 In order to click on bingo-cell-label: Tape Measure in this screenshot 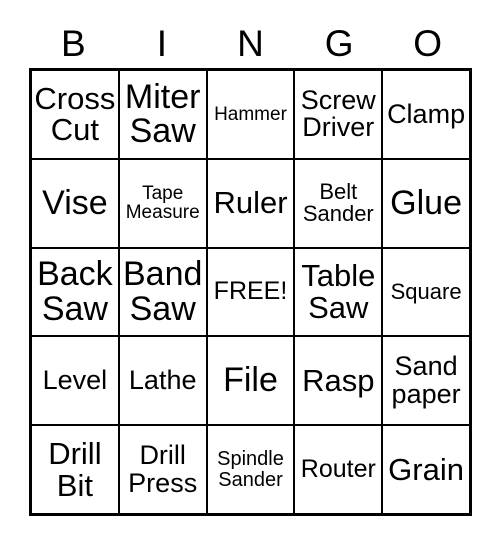, I will do `click(162, 203)`.